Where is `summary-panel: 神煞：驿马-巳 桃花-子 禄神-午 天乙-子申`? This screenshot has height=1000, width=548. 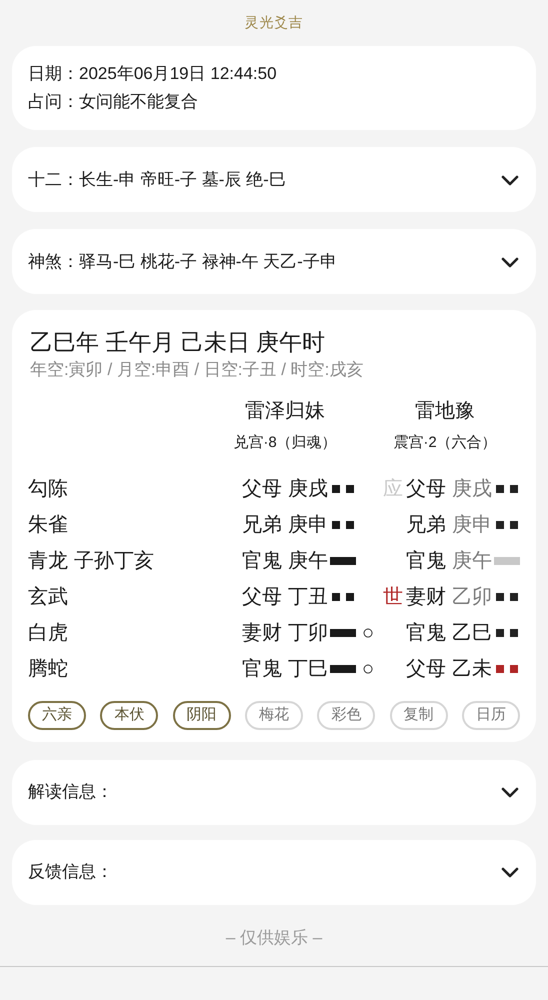
summary-panel: 神煞：驿马-巳 桃花-子 禄神-午 天乙-子申 is located at coordinates (274, 261).